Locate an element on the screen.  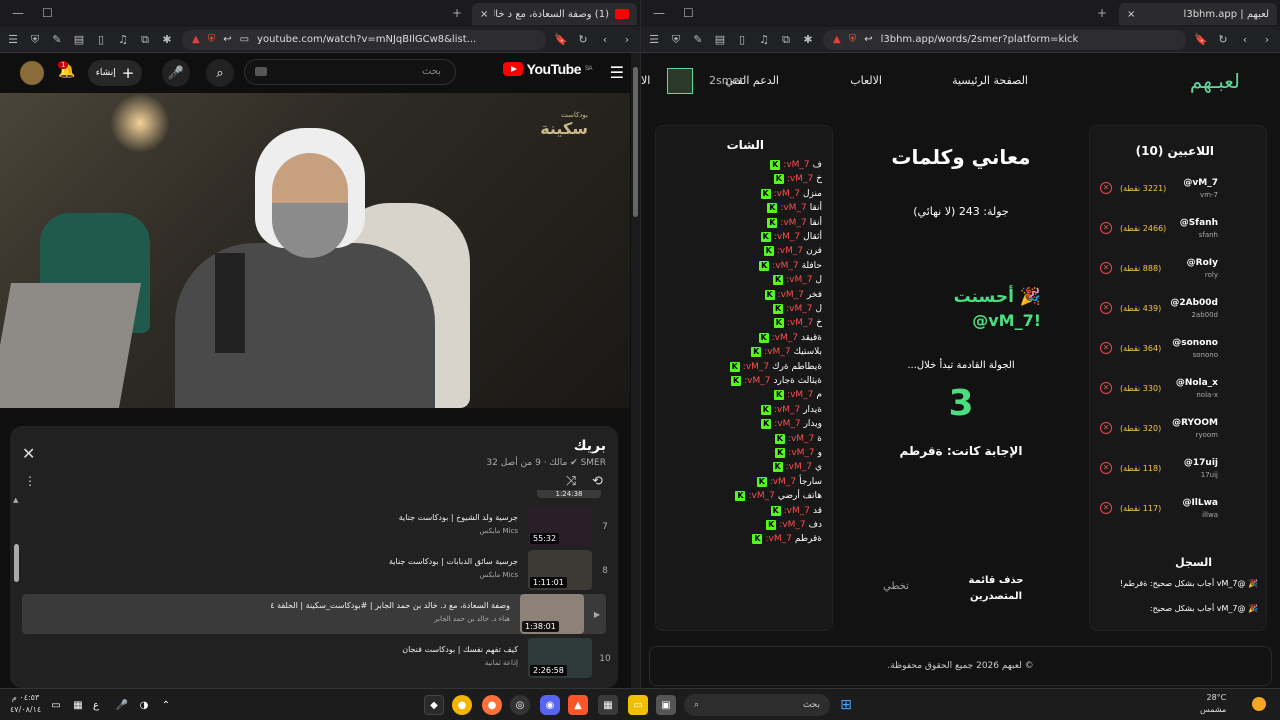
nav-username: 2smer is located at coordinates (726, 80).